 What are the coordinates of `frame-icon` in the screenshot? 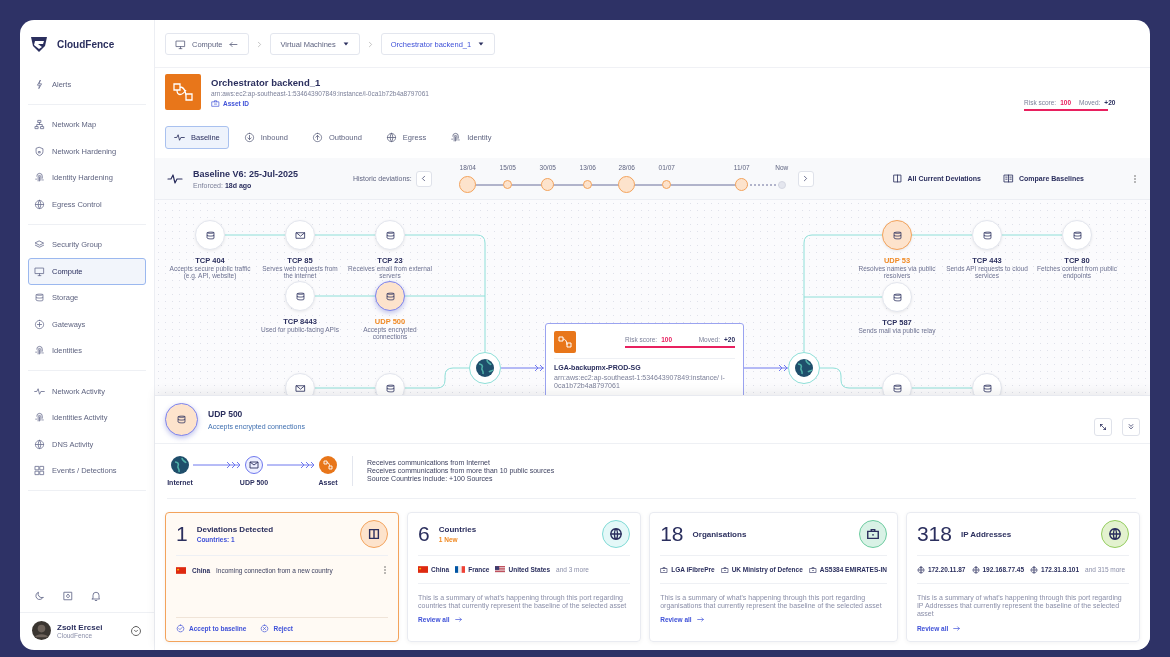 It's located at (68, 596).